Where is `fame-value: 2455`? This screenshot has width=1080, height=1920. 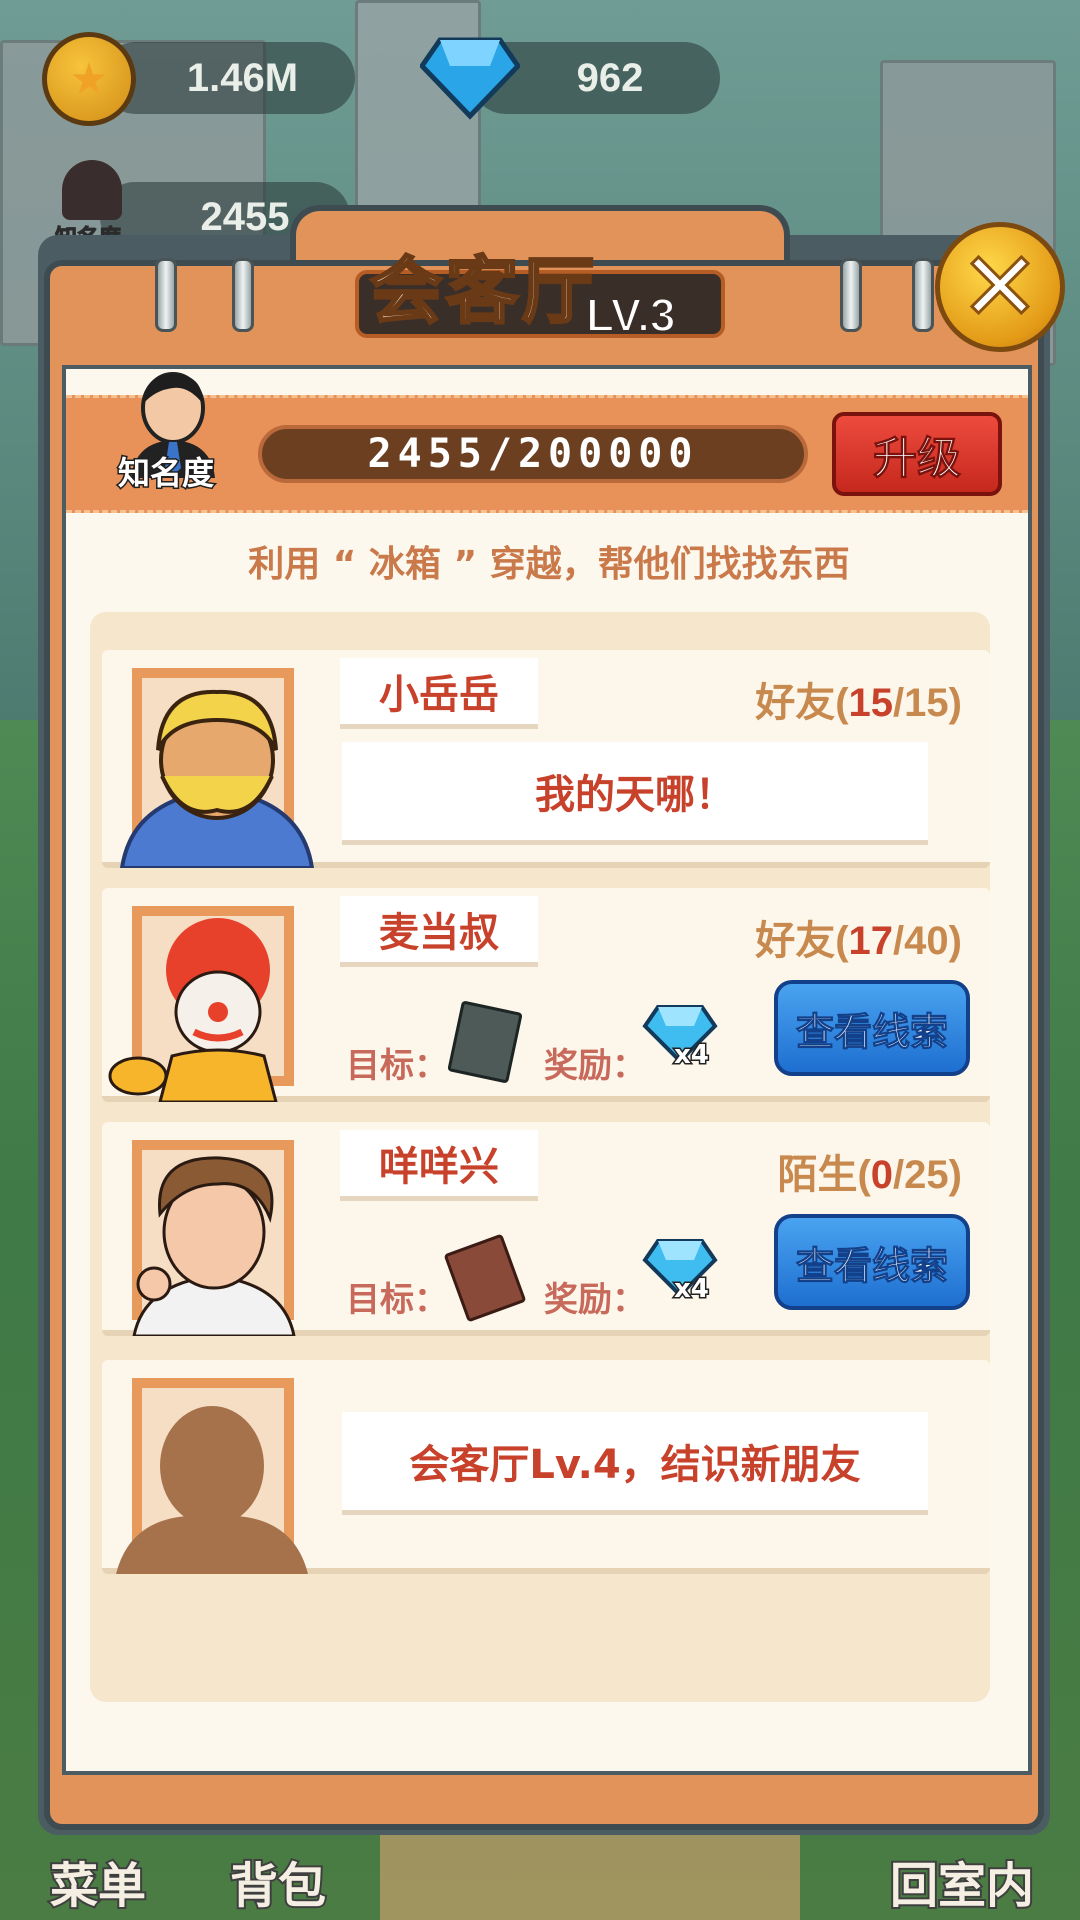
fame-value: 2455 is located at coordinates (245, 216).